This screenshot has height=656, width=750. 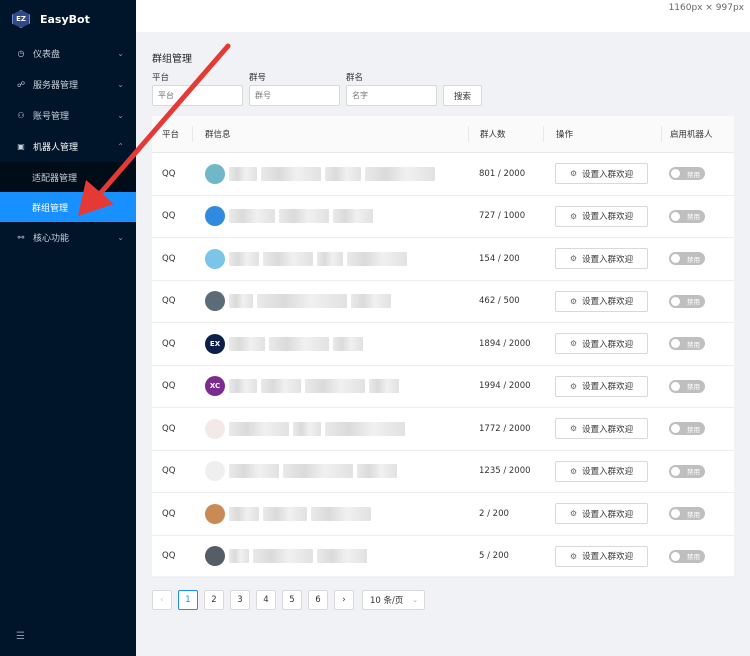 What do you see at coordinates (499, 258) in the screenshot?
I see `member-count-cell: 154 / 200` at bounding box center [499, 258].